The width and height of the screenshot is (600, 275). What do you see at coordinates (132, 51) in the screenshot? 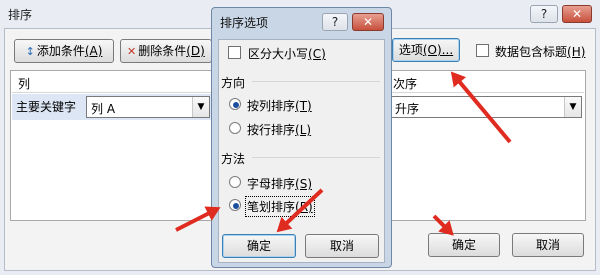
I see `delete-icon: ✕` at bounding box center [132, 51].